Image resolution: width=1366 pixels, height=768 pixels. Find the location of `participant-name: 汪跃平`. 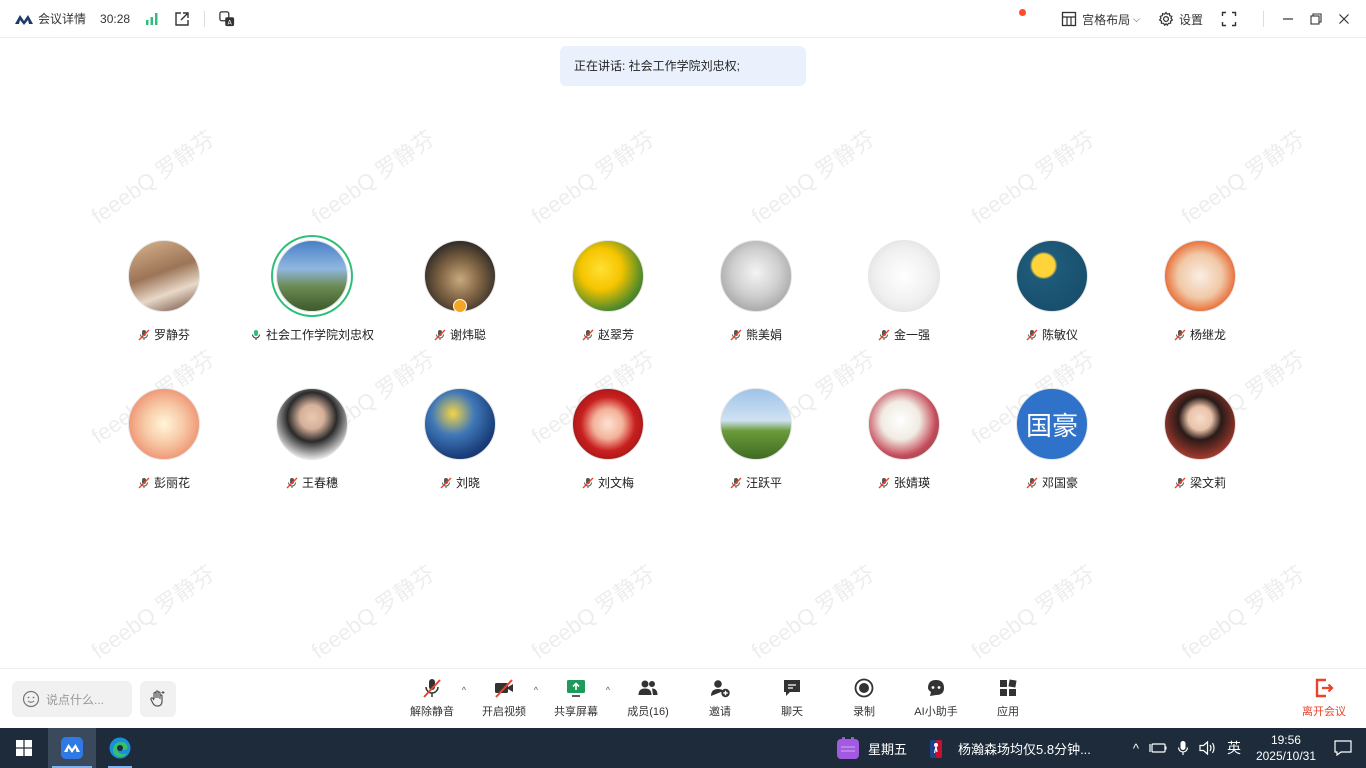

participant-name: 汪跃平 is located at coordinates (763, 483).